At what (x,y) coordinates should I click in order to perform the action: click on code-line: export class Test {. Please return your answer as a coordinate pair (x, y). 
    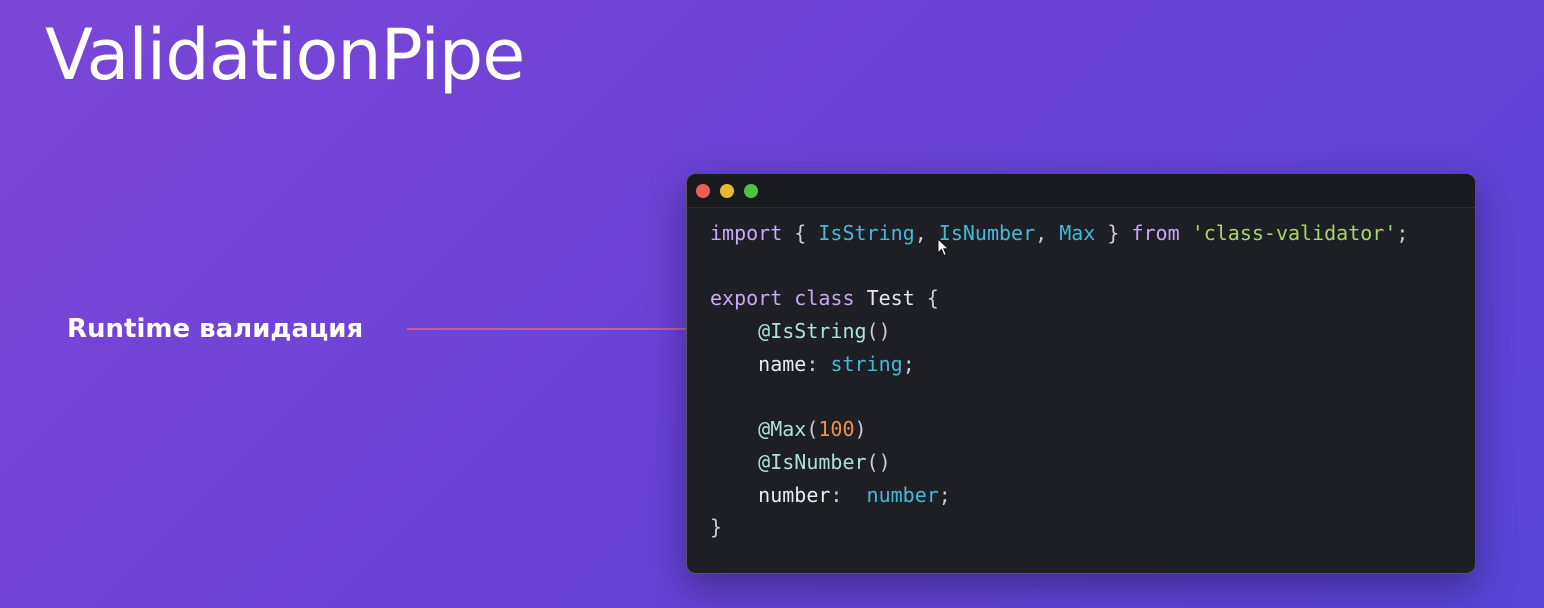
    Looking at the image, I should click on (1087, 298).